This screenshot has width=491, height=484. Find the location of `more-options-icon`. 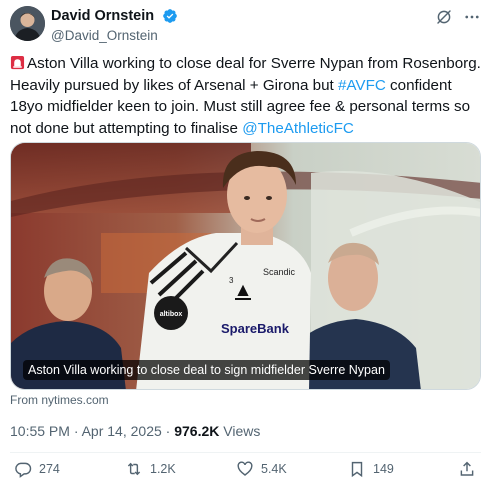

more-options-icon is located at coordinates (472, 17).